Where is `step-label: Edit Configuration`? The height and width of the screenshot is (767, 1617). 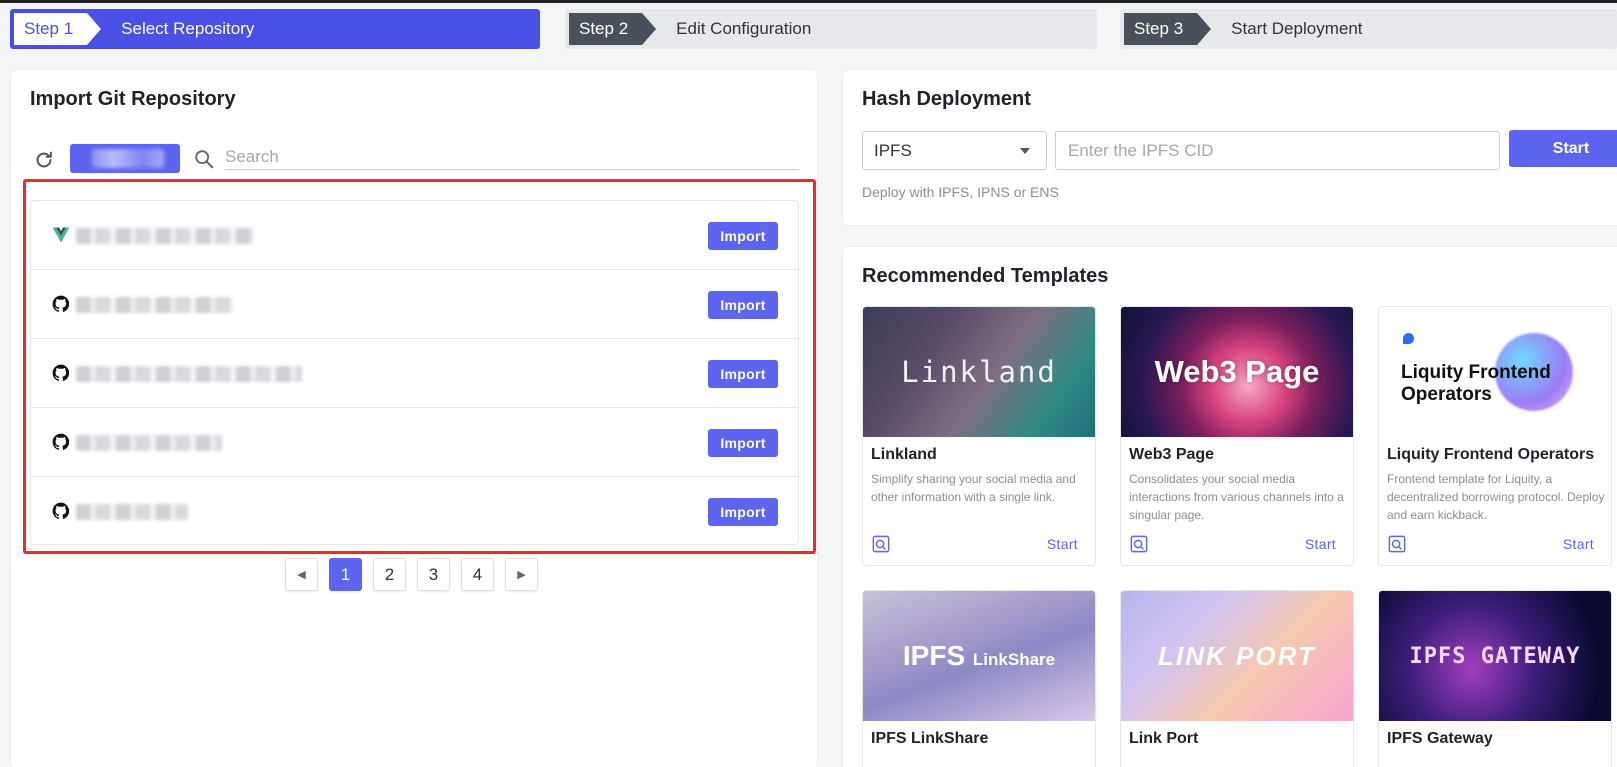 step-label: Edit Configuration is located at coordinates (744, 28).